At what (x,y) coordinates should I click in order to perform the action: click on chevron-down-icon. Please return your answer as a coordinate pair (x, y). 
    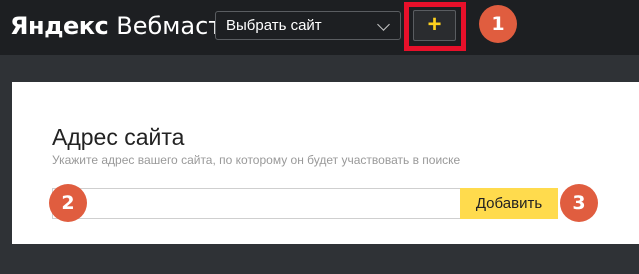
    Looking at the image, I should click on (383, 24).